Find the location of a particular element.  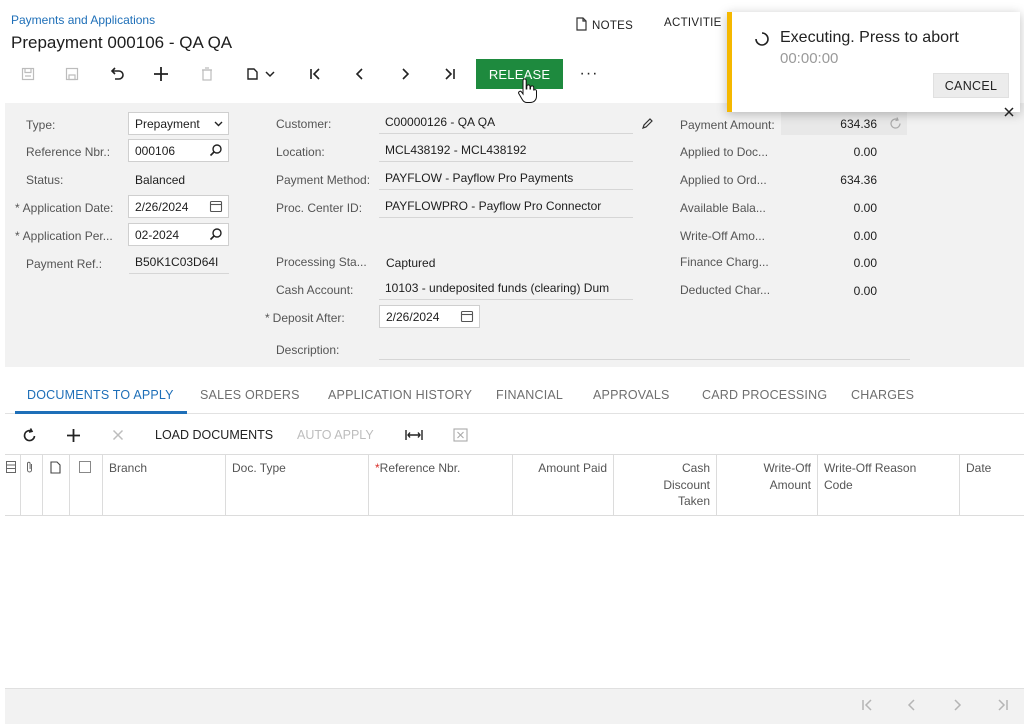

description-field is located at coordinates (644, 349).